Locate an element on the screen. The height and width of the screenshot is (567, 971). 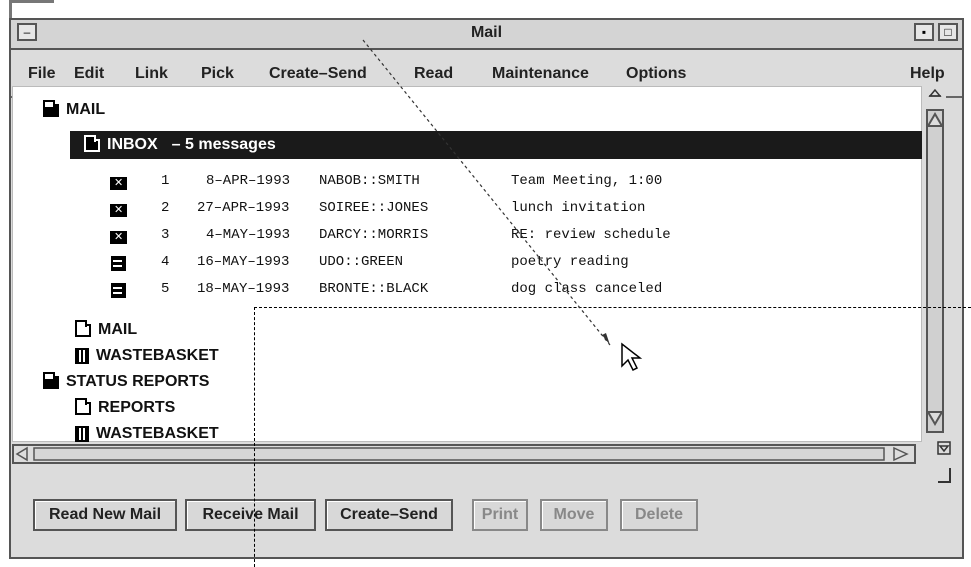
mouse-pointer-icon is located at coordinates (632, 357).